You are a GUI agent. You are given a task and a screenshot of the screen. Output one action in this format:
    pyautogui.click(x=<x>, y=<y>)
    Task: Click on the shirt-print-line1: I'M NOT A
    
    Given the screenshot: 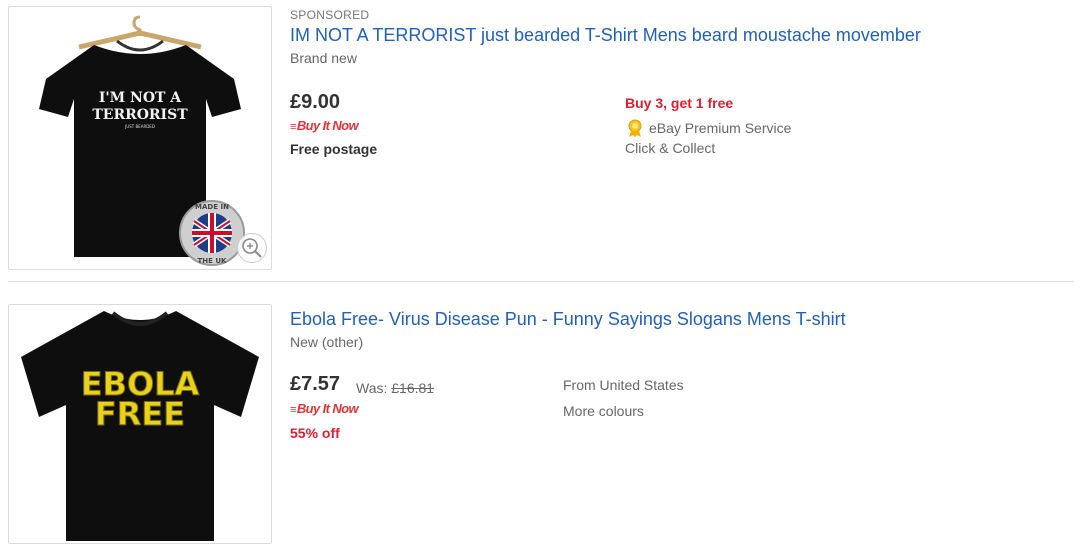 What is the action you would take?
    pyautogui.click(x=140, y=98)
    